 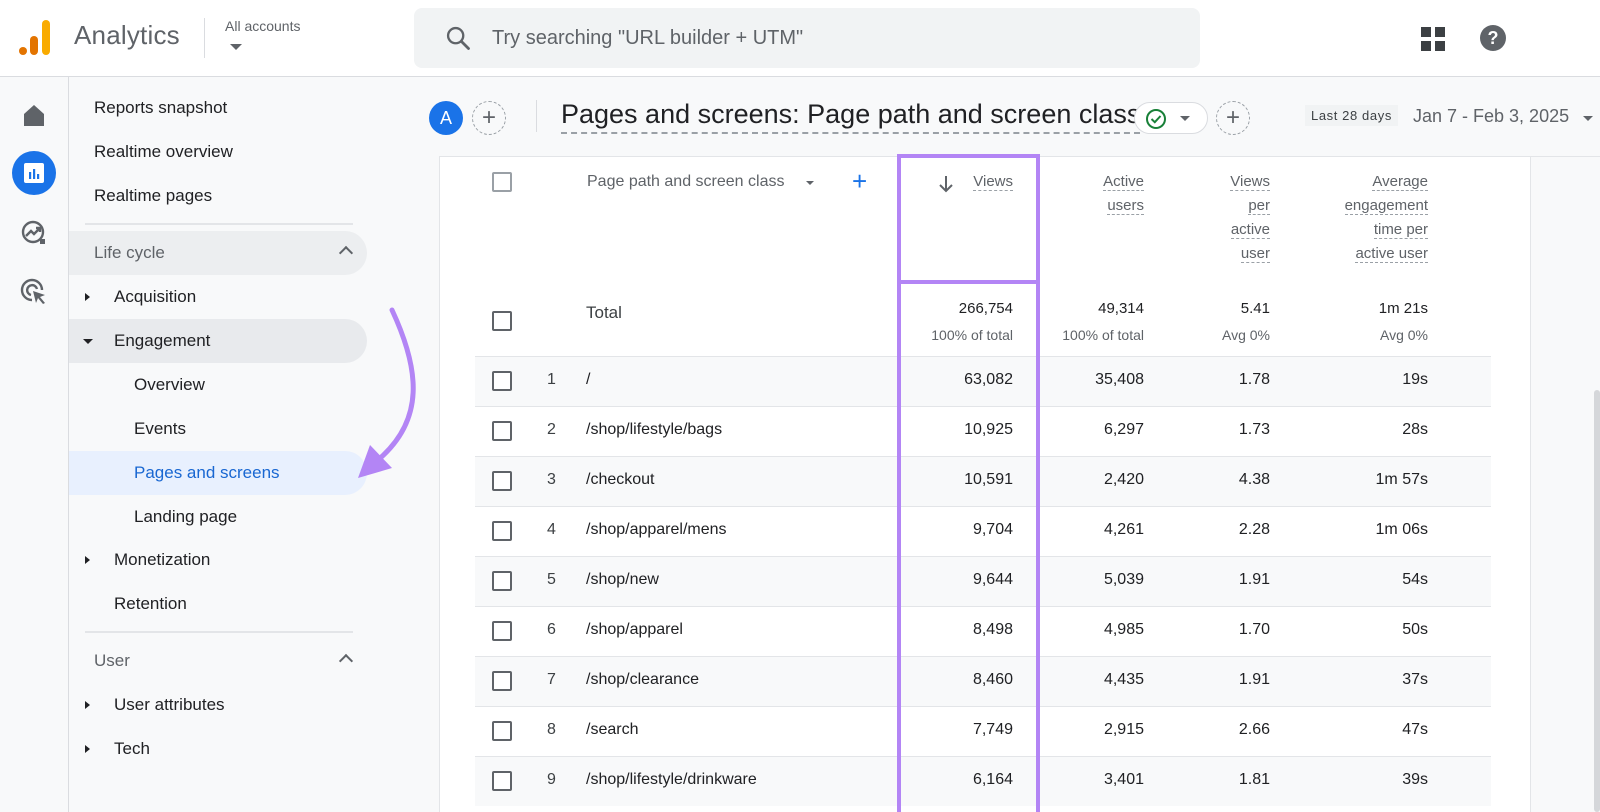 I want to click on nav-item-reports-snapshot: Reports snapshot, so click(x=222, y=108).